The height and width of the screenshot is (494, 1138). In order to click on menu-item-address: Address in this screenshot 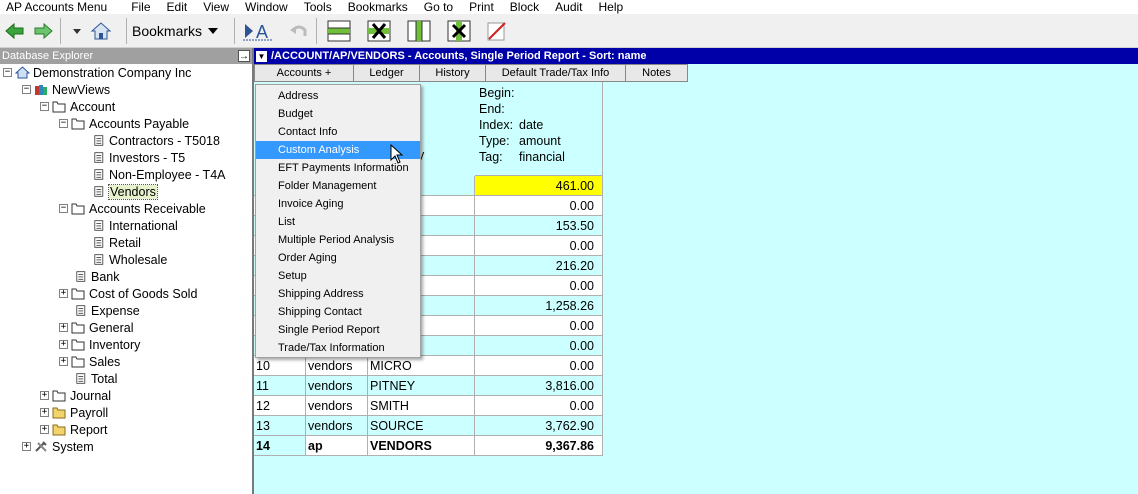, I will do `click(338, 96)`.